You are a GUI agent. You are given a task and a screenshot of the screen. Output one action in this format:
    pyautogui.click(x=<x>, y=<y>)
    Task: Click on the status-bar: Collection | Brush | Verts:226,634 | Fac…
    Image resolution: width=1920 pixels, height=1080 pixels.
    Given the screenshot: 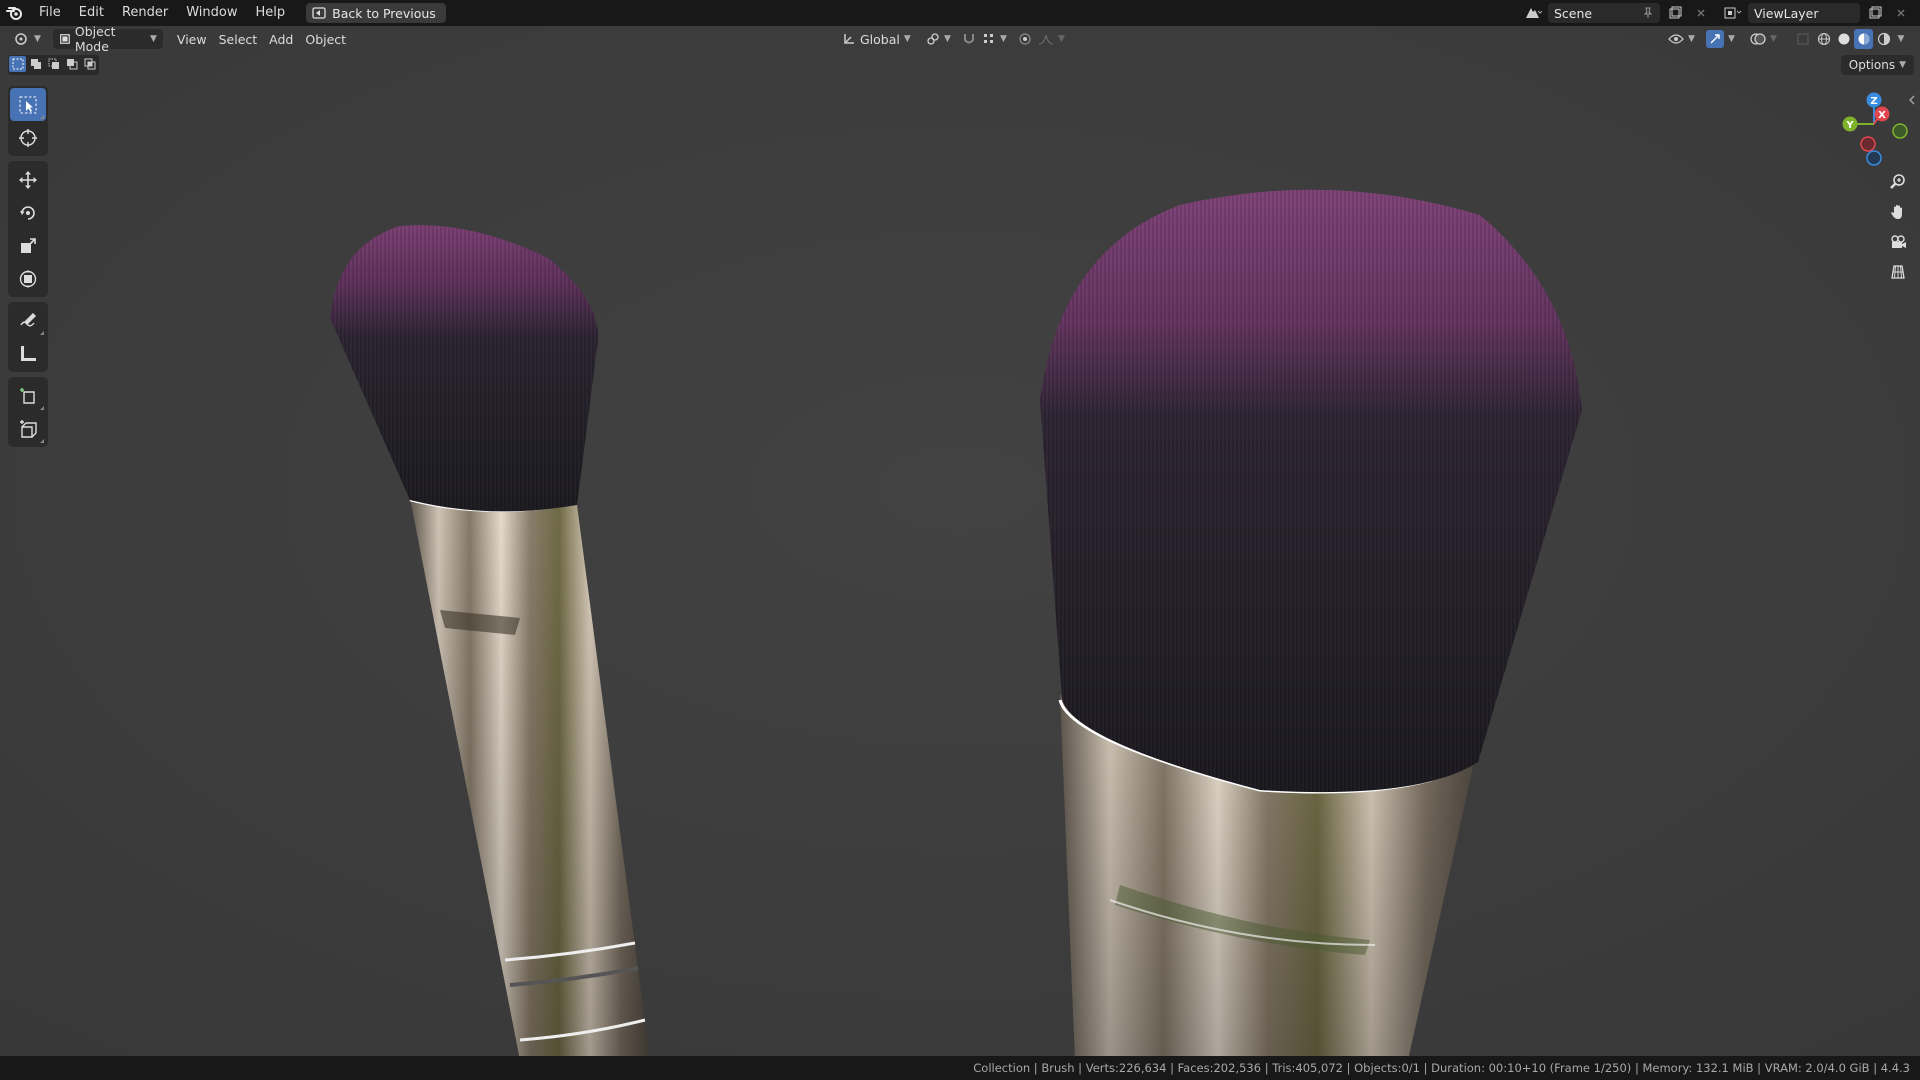 What is the action you would take?
    pyautogui.click(x=960, y=1068)
    